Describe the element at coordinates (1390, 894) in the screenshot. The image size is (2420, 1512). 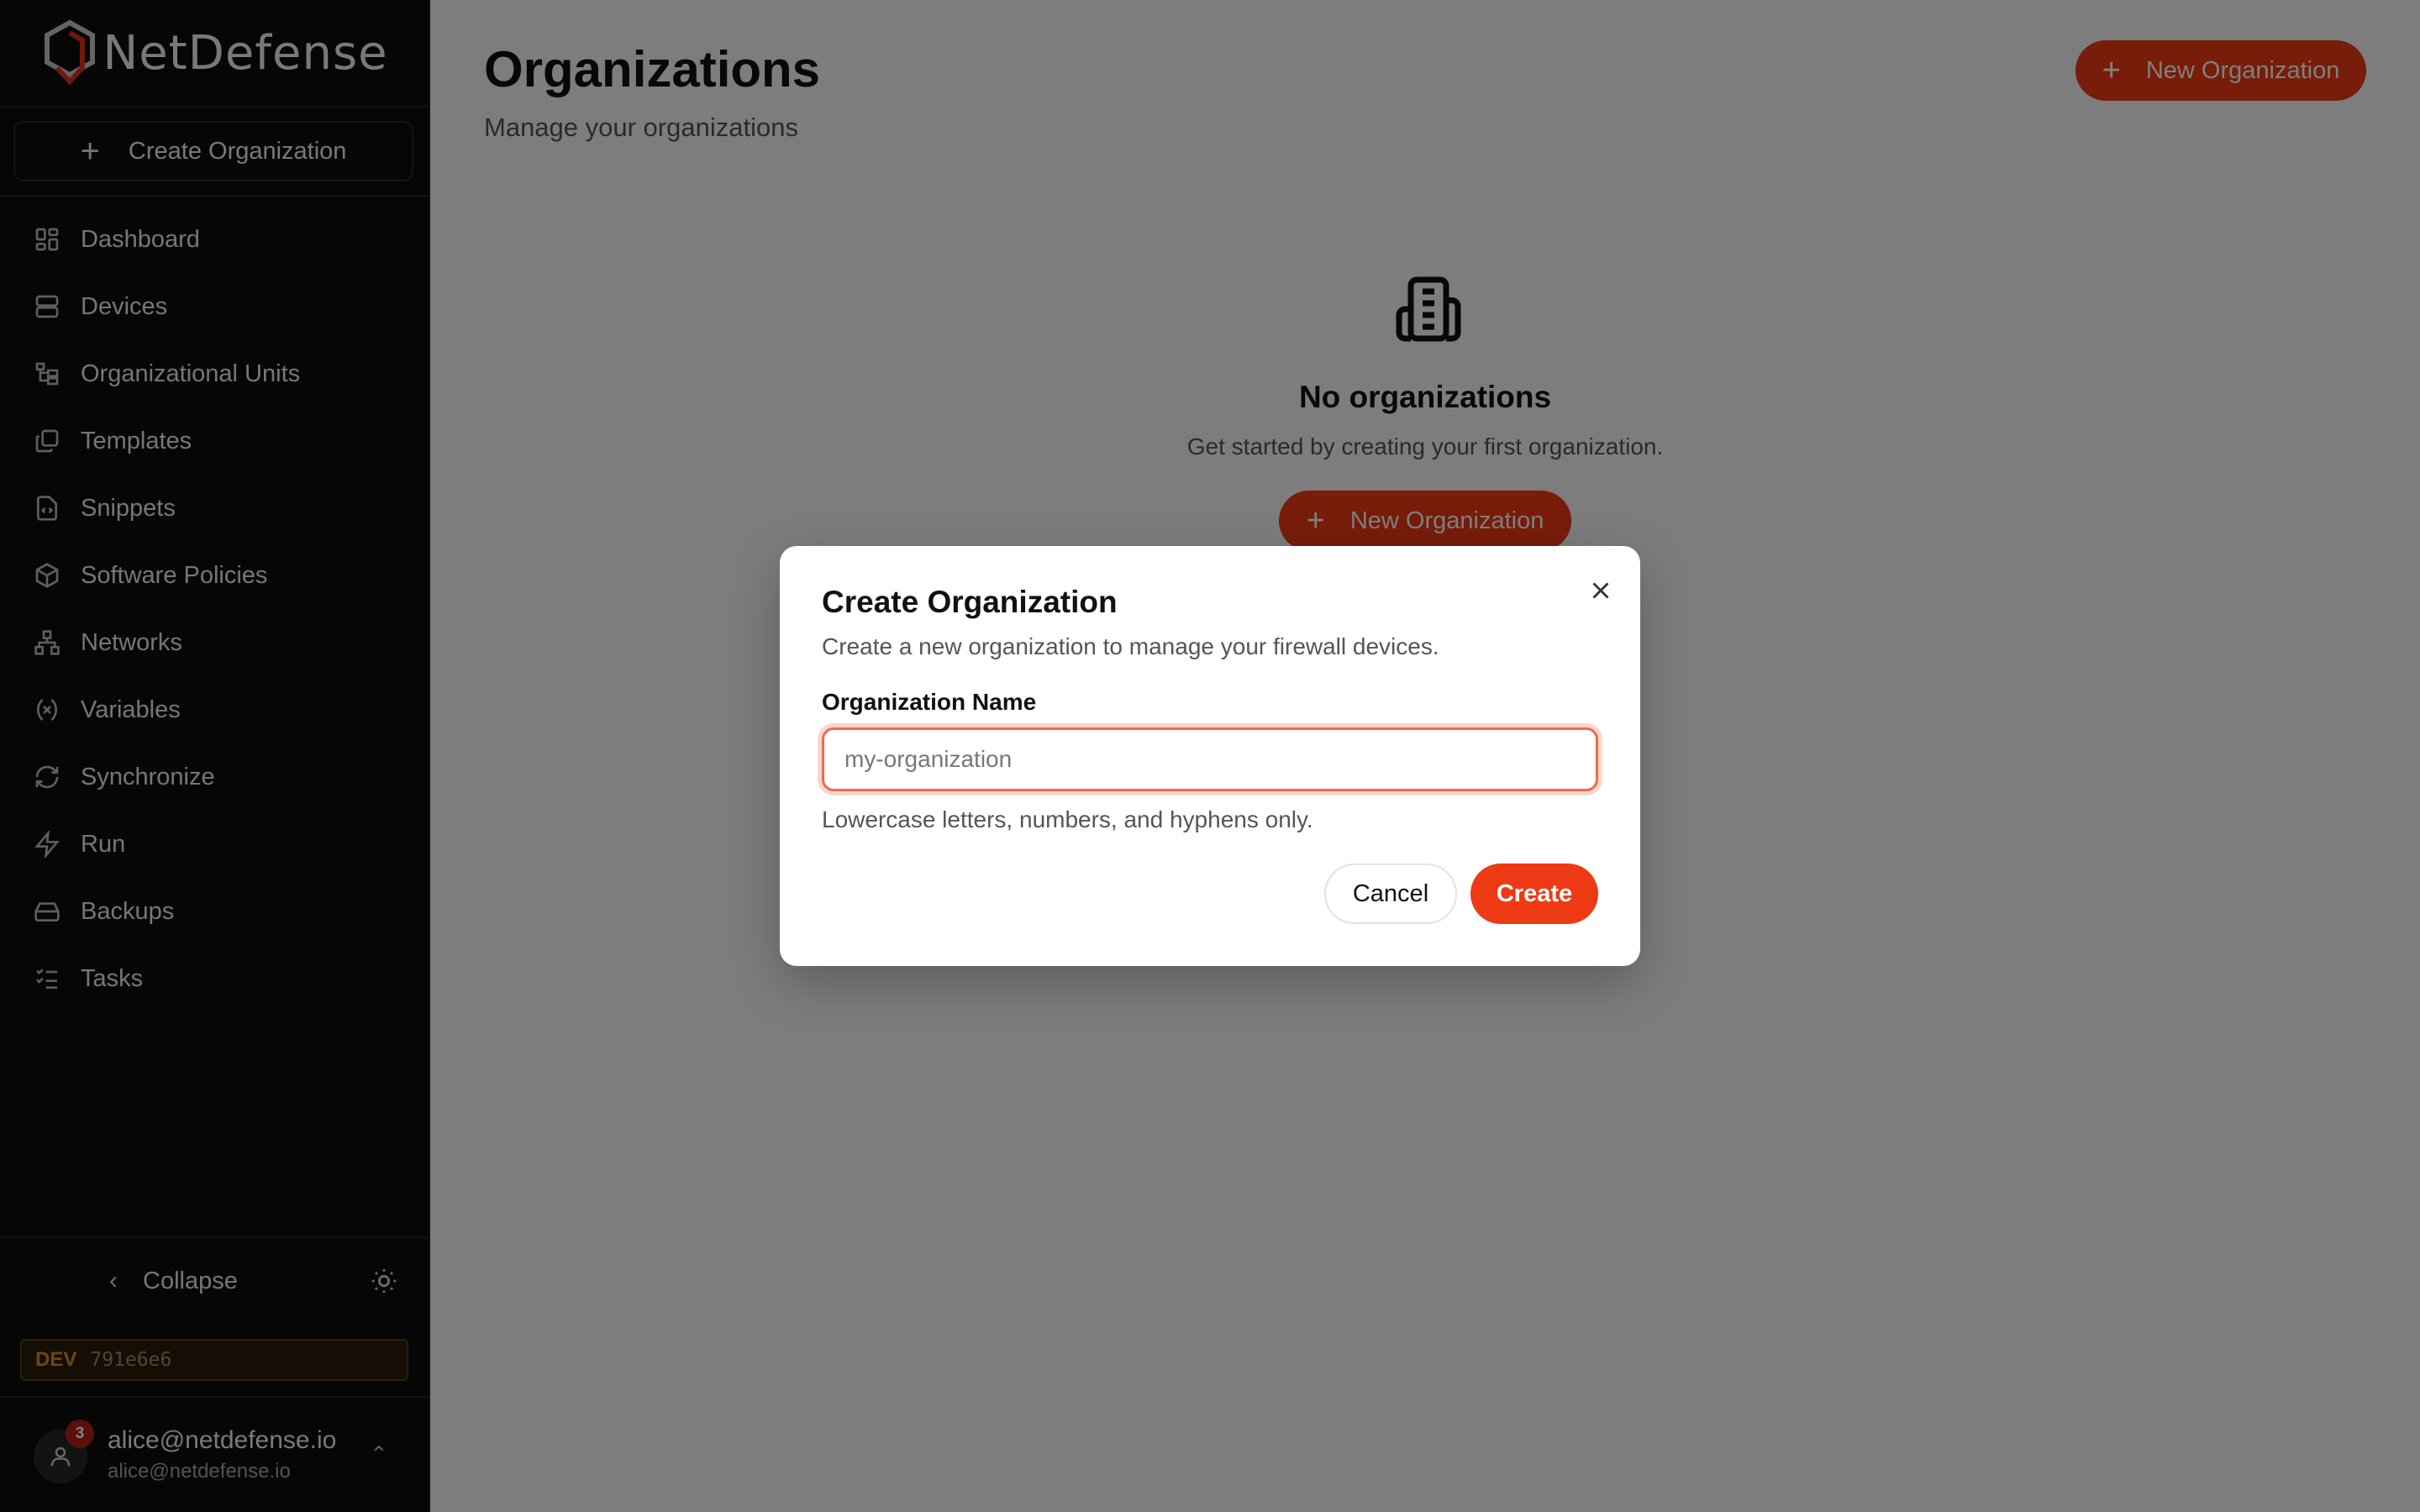
I see `cancel-button: Cancel` at that location.